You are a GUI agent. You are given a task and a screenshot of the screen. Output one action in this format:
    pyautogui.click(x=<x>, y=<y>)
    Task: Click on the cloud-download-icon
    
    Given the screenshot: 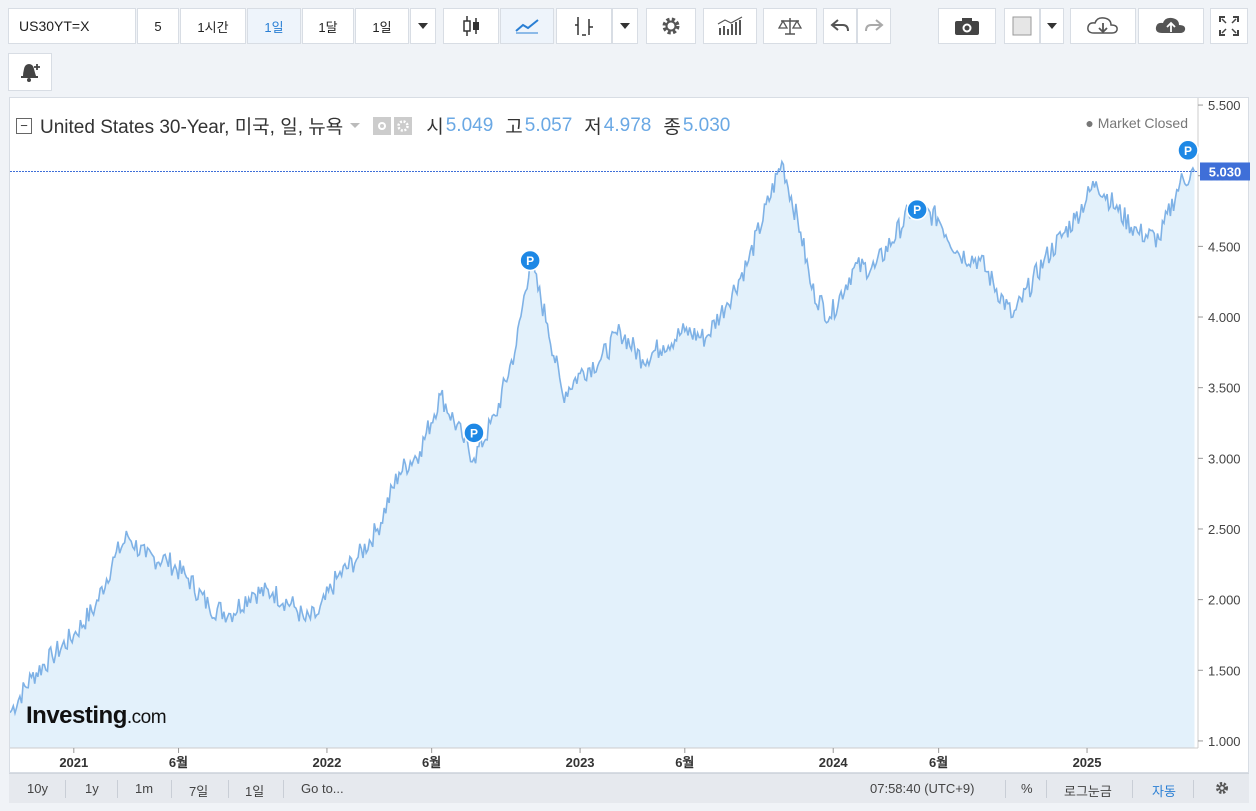 What is the action you would take?
    pyautogui.click(x=1102, y=25)
    